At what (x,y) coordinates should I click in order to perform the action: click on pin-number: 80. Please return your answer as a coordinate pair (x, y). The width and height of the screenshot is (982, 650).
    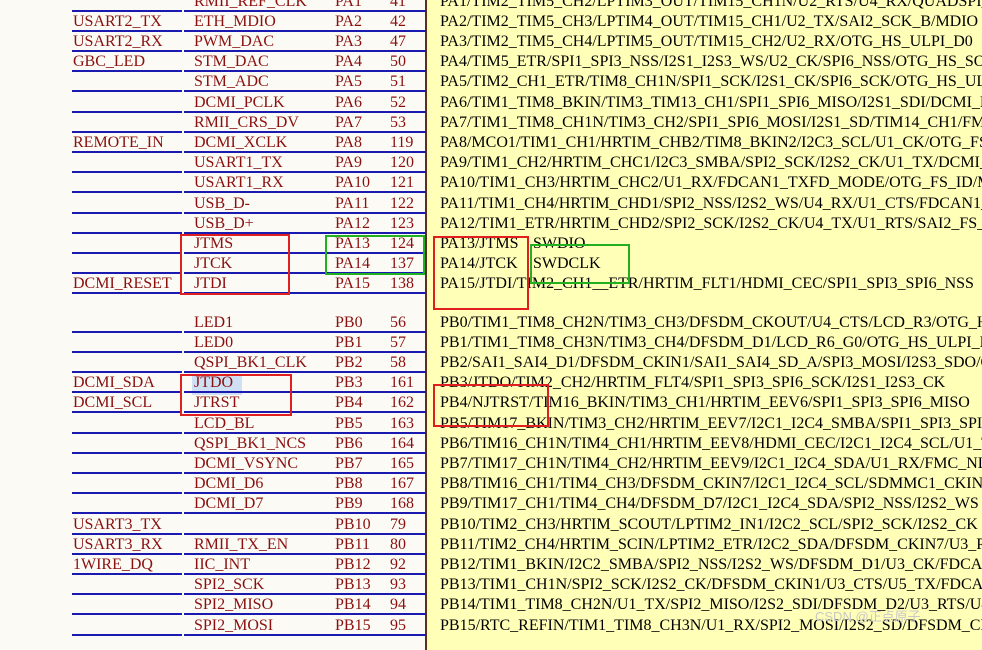
    Looking at the image, I should click on (398, 544).